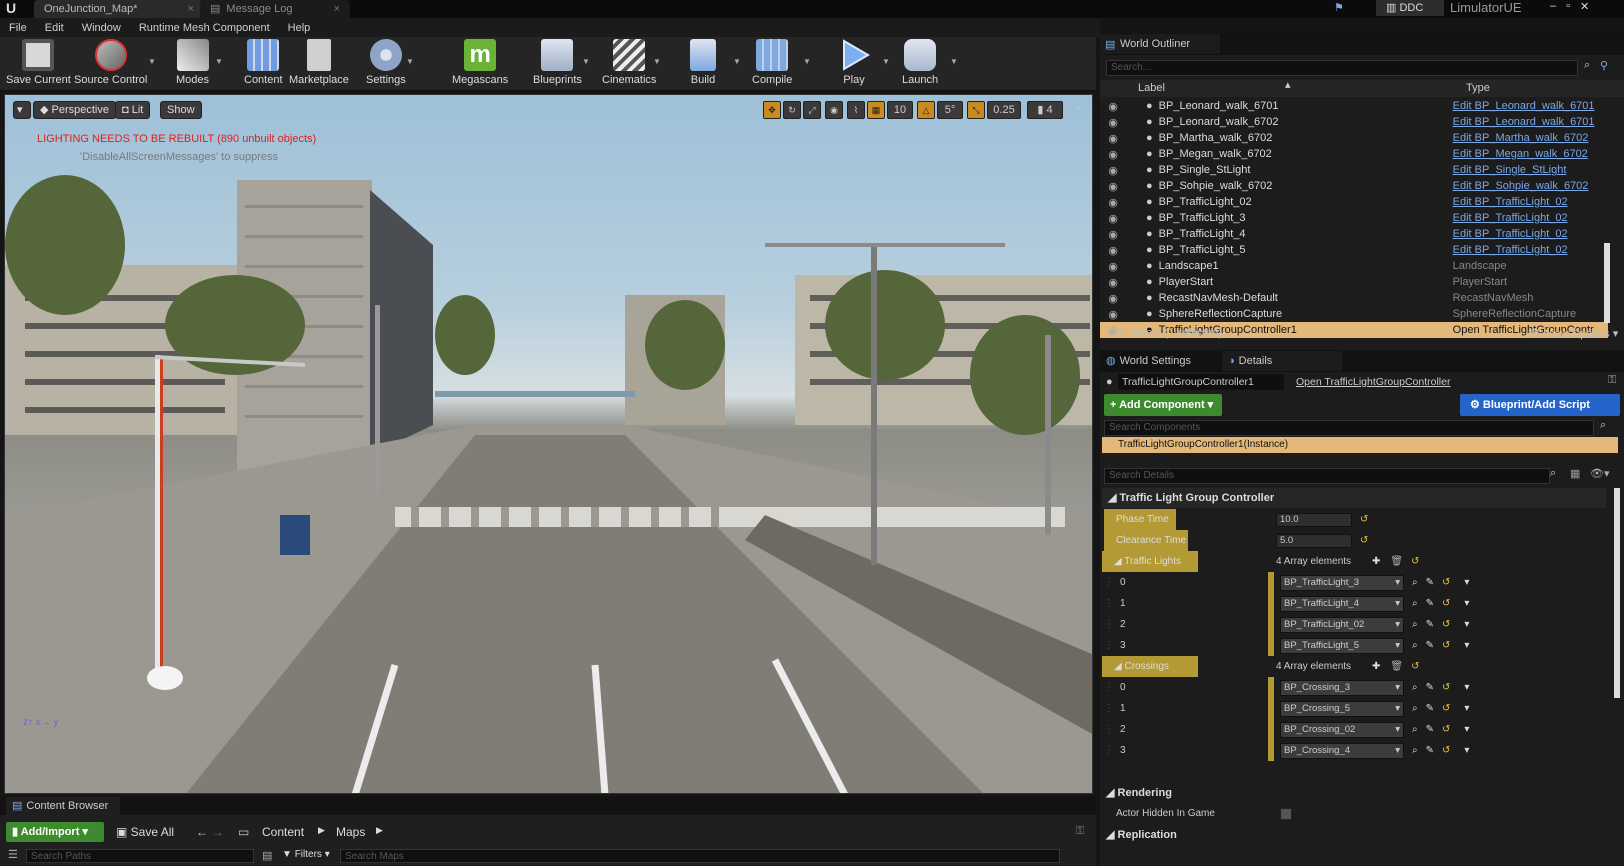  What do you see at coordinates (1575, 473) in the screenshot?
I see `grid-view-icon: ▦` at bounding box center [1575, 473].